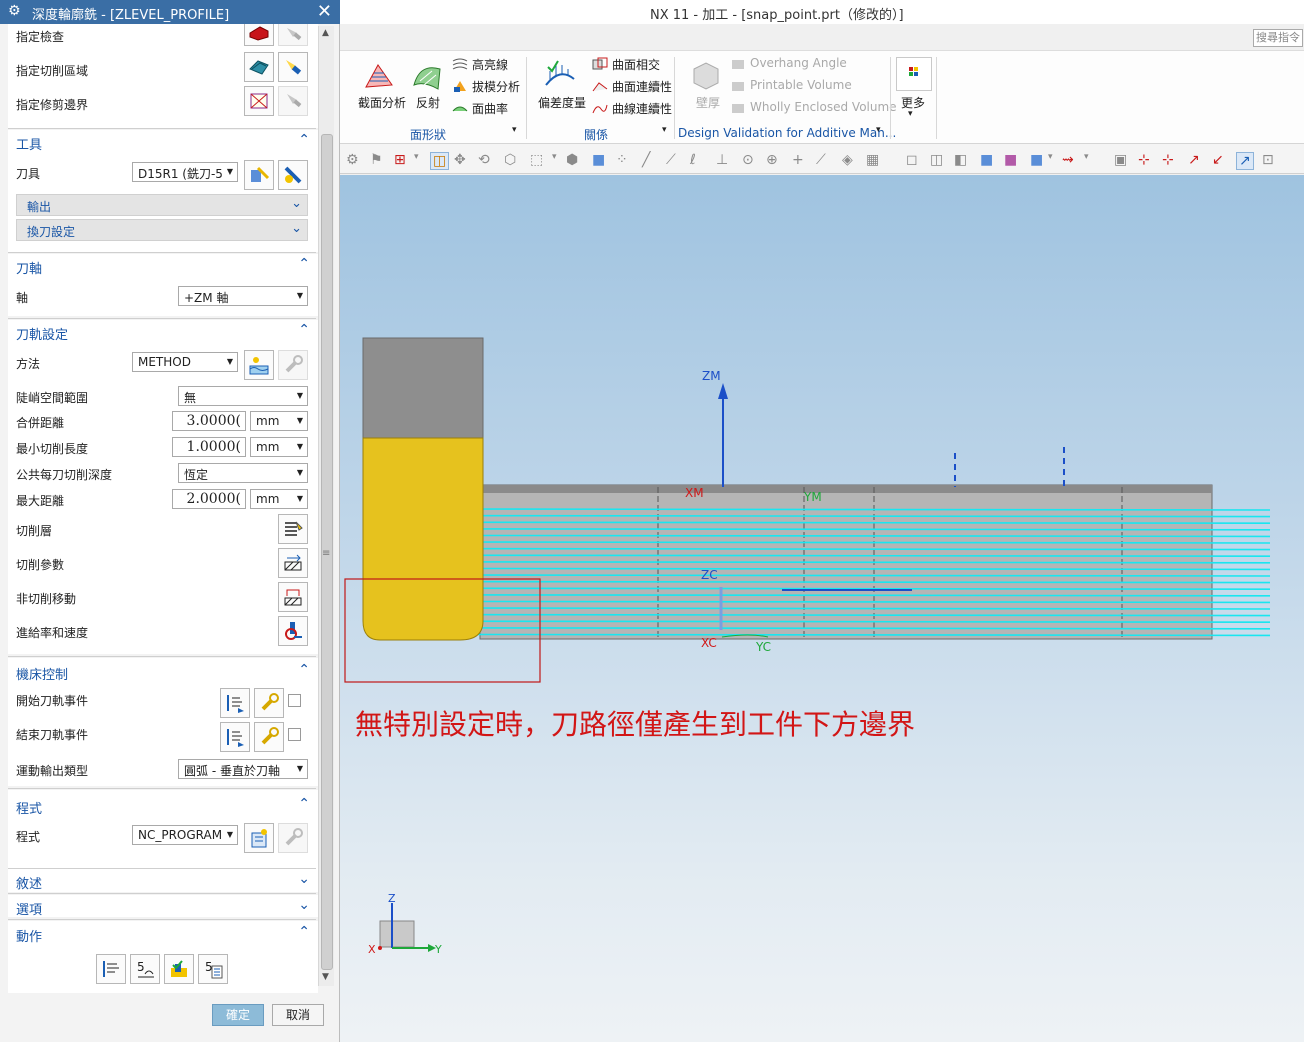 The width and height of the screenshot is (1304, 1042). Describe the element at coordinates (428, 102) in the screenshot. I see `reflection-button: 反射` at that location.